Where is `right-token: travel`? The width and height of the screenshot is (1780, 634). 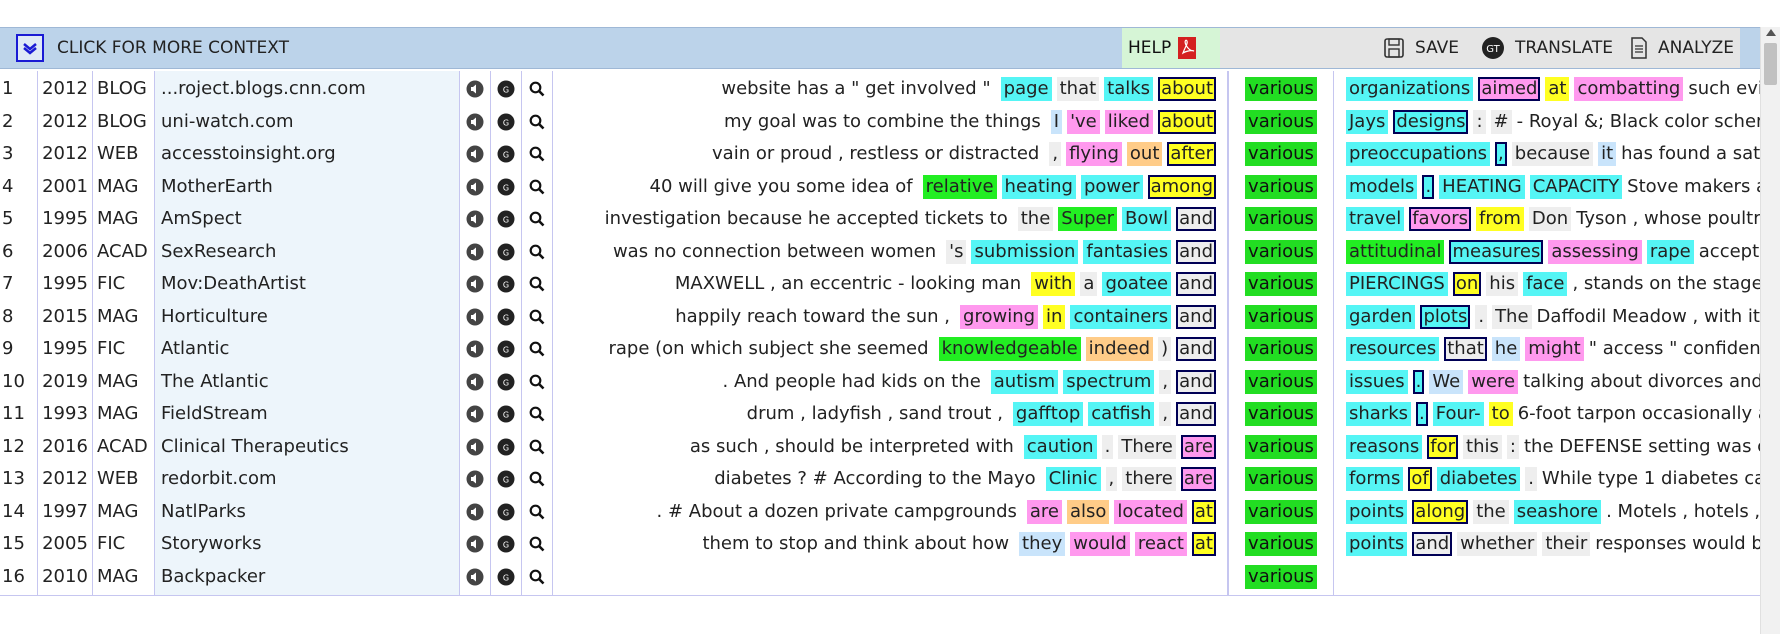 right-token: travel is located at coordinates (1375, 219).